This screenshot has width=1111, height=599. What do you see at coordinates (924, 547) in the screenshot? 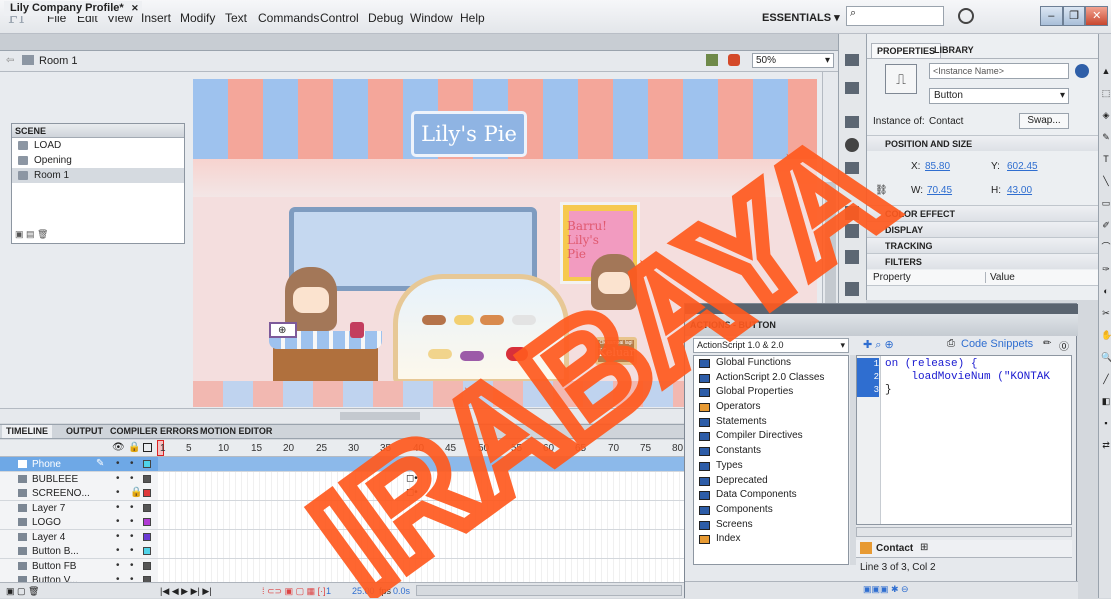
I see `pin-script-icon: ⊞` at bounding box center [924, 547].